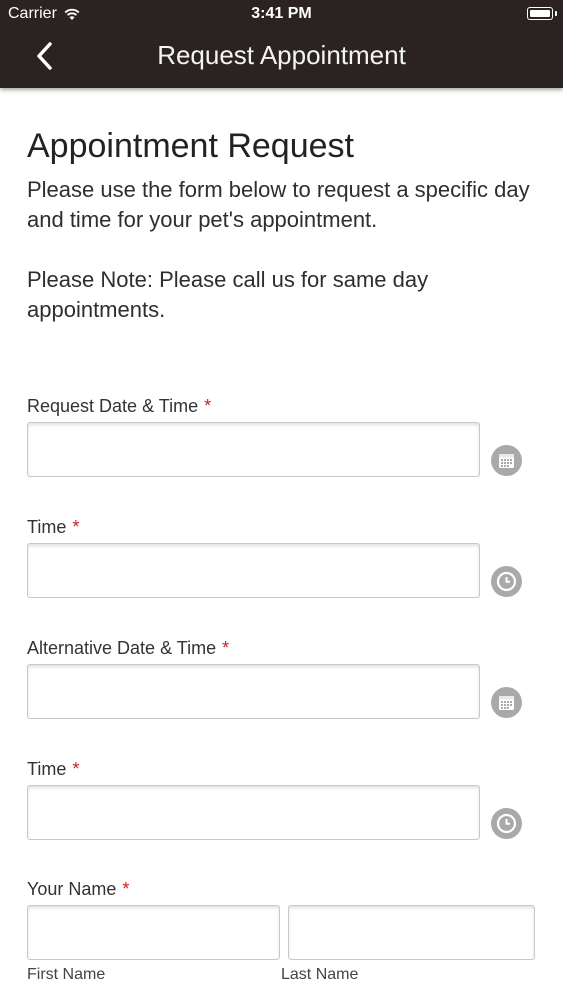  I want to click on alternative-date-picker-button, so click(506, 702).